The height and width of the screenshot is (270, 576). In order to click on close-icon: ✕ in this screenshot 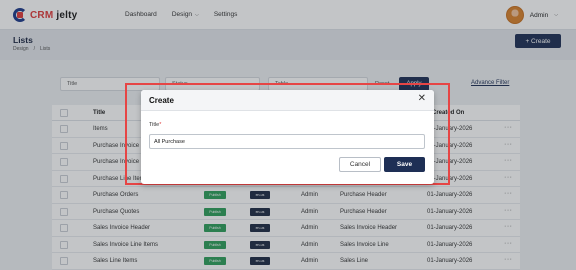, I will do `click(422, 99)`.